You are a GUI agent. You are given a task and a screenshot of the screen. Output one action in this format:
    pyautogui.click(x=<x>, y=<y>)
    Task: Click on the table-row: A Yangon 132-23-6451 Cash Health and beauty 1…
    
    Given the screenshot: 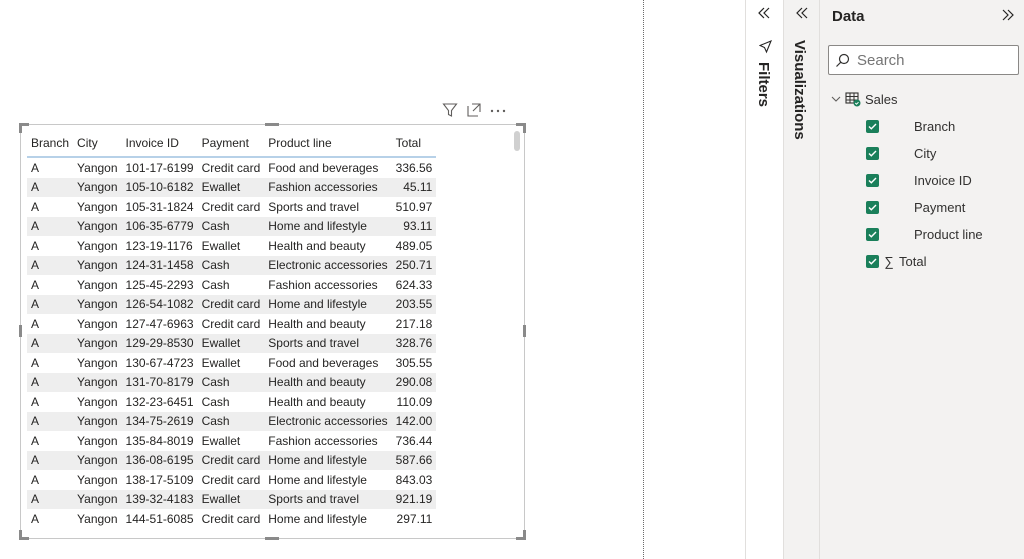 What is the action you would take?
    pyautogui.click(x=231, y=402)
    